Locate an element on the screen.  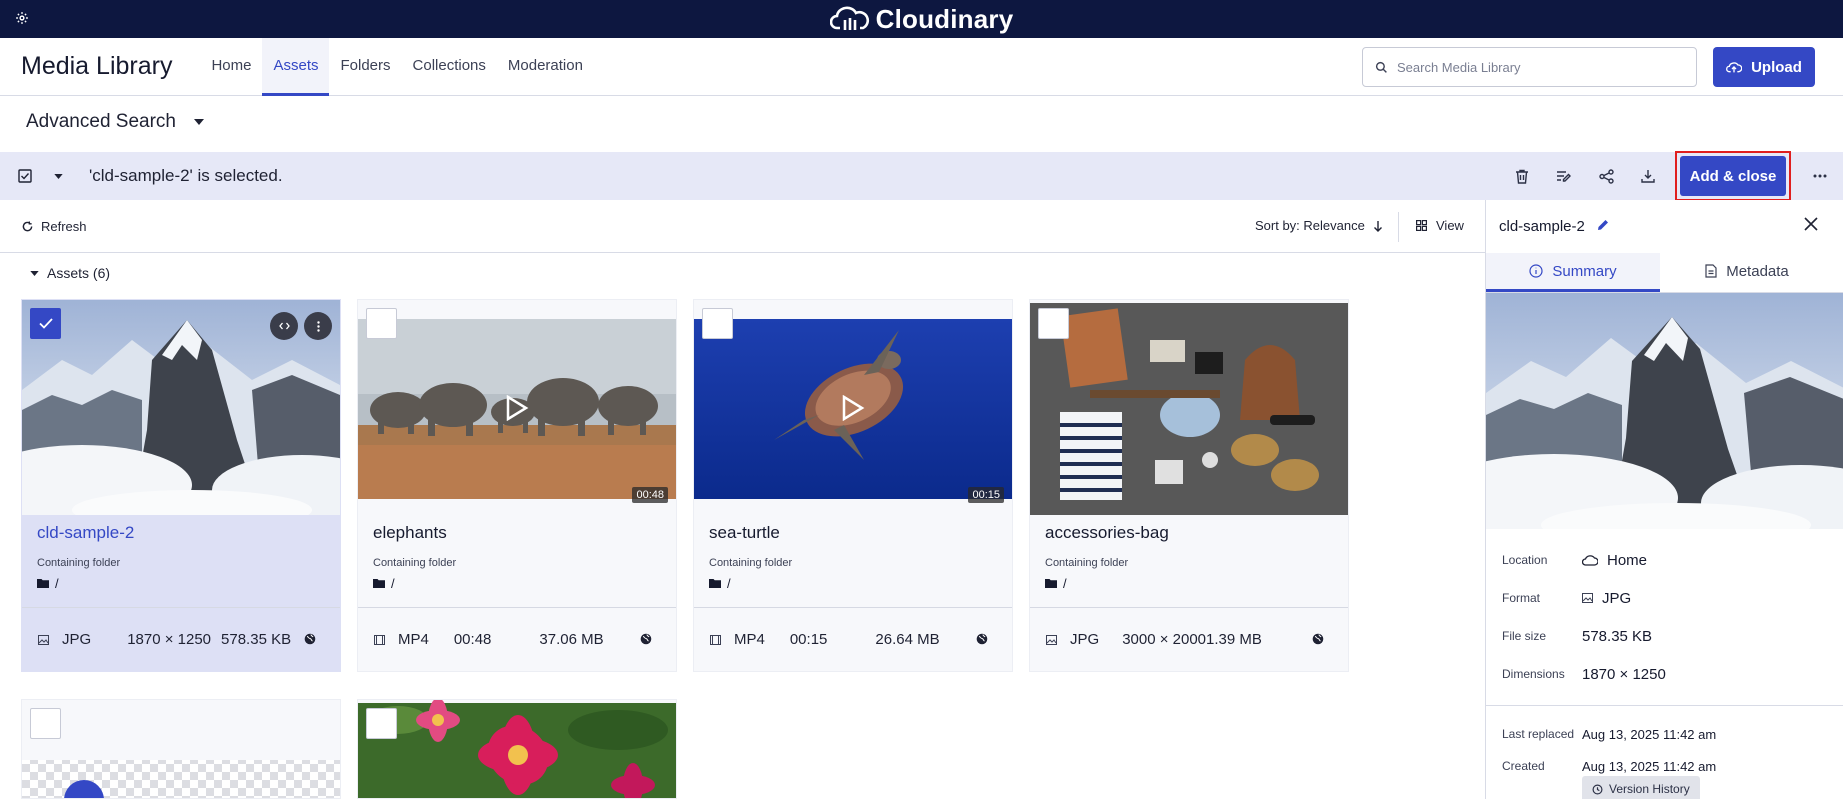
history-icon is located at coordinates (1597, 789).